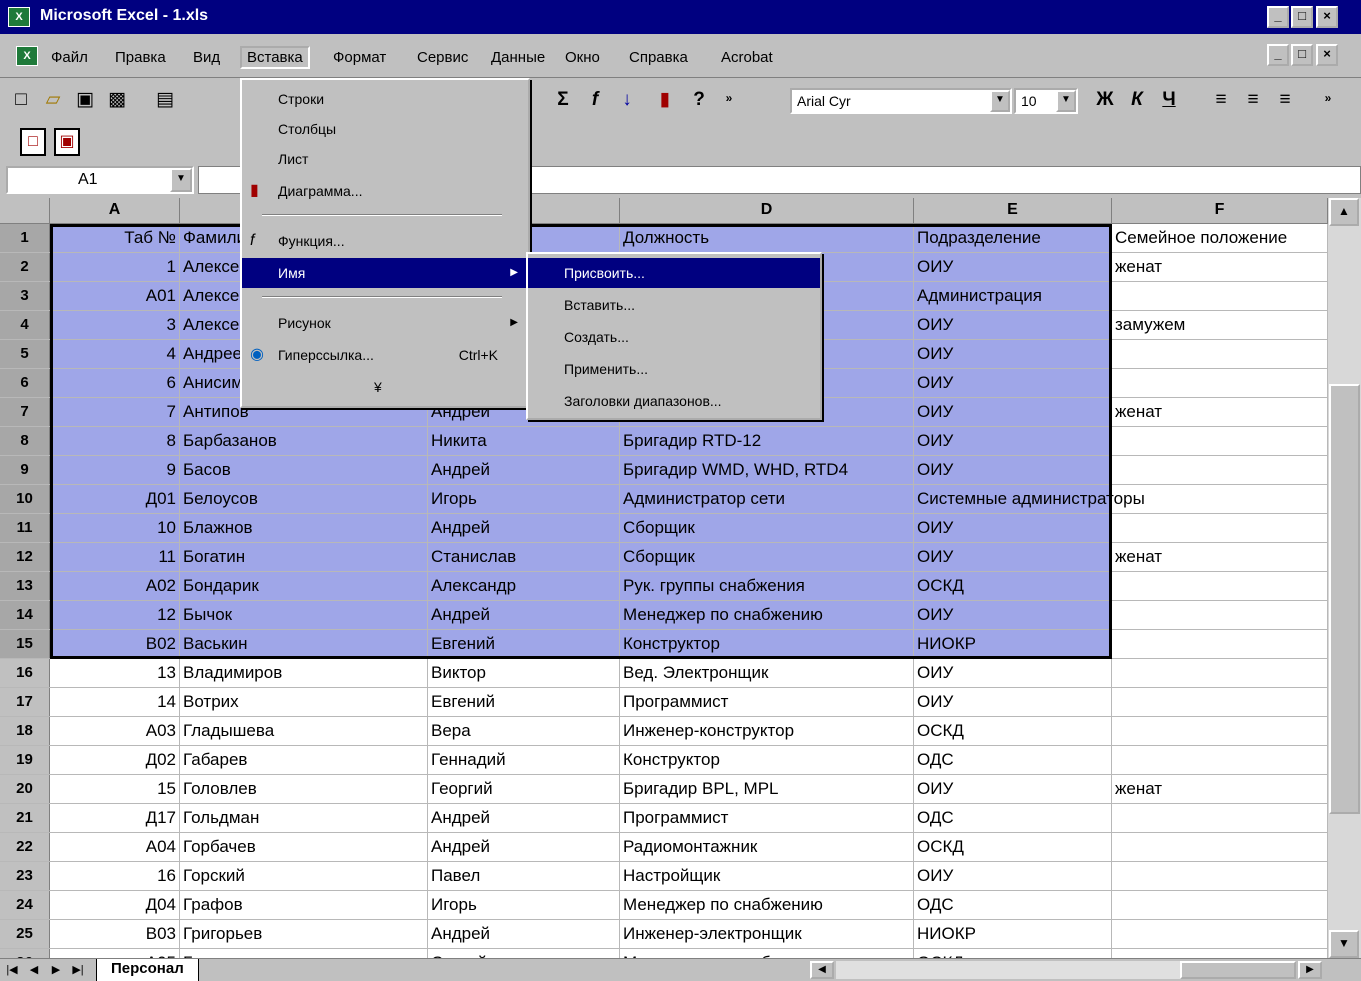  What do you see at coordinates (25, 557) in the screenshot?
I see `row-header: 12` at bounding box center [25, 557].